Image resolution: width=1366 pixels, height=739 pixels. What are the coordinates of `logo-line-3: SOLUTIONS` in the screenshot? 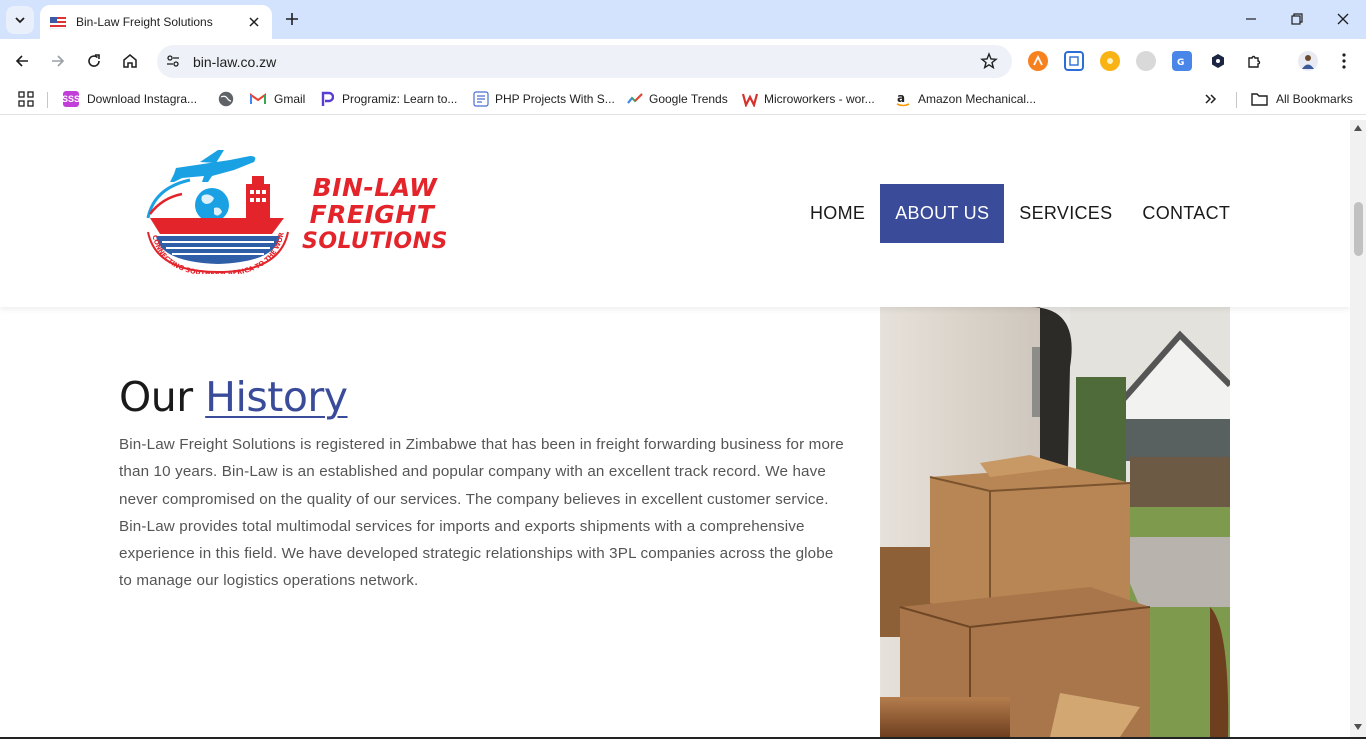 It's located at (375, 241).